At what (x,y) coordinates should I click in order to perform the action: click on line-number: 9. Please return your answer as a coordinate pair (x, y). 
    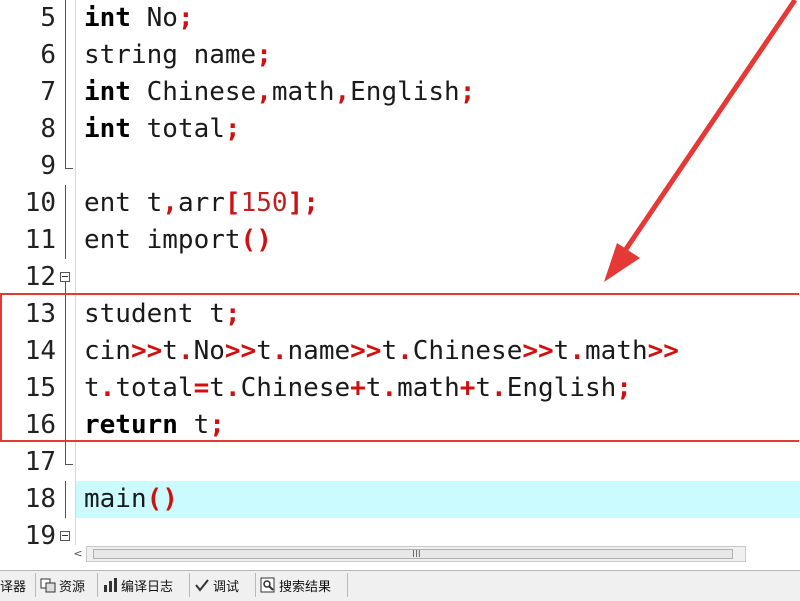
    Looking at the image, I should click on (48, 166).